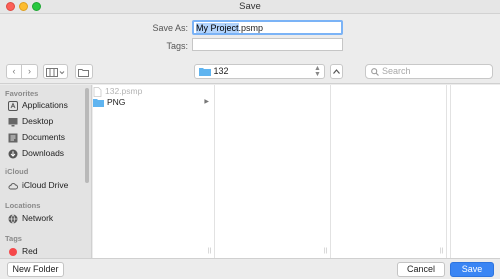 This screenshot has width=500, height=279. I want to click on filename-selected-text: My Project, so click(217, 28).